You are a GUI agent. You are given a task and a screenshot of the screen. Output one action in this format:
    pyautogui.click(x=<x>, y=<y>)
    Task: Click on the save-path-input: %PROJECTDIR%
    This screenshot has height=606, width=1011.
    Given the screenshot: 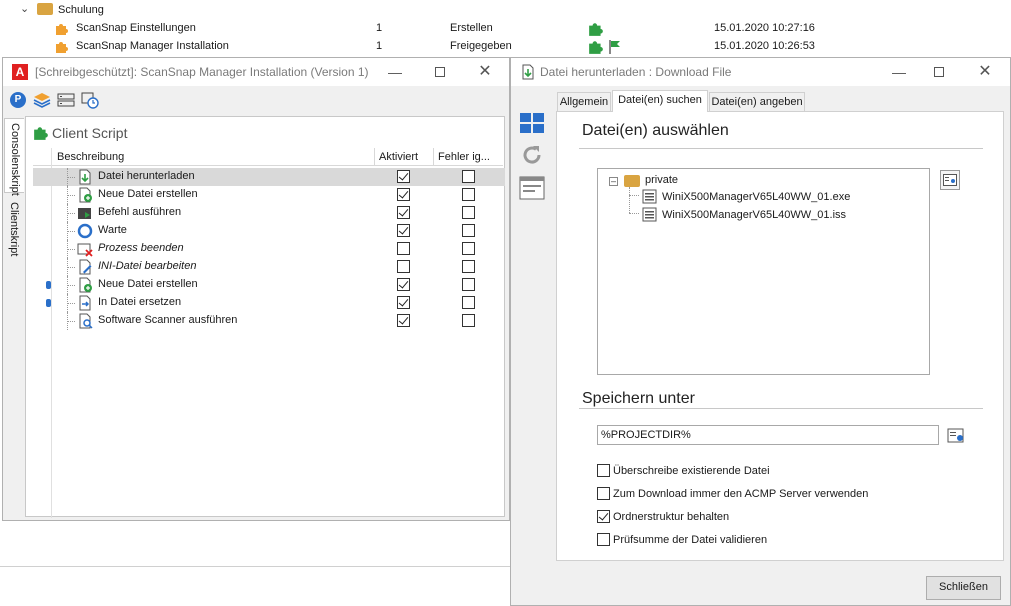 What is the action you would take?
    pyautogui.click(x=768, y=435)
    